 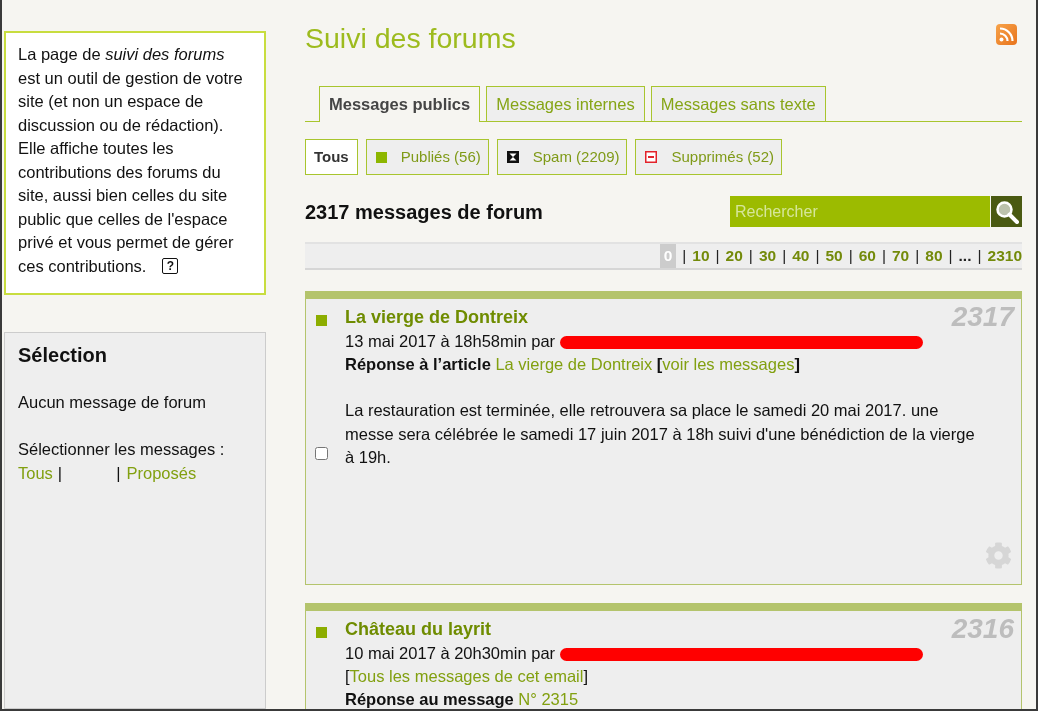 What do you see at coordinates (834, 256) in the screenshot?
I see `page-link: 50` at bounding box center [834, 256].